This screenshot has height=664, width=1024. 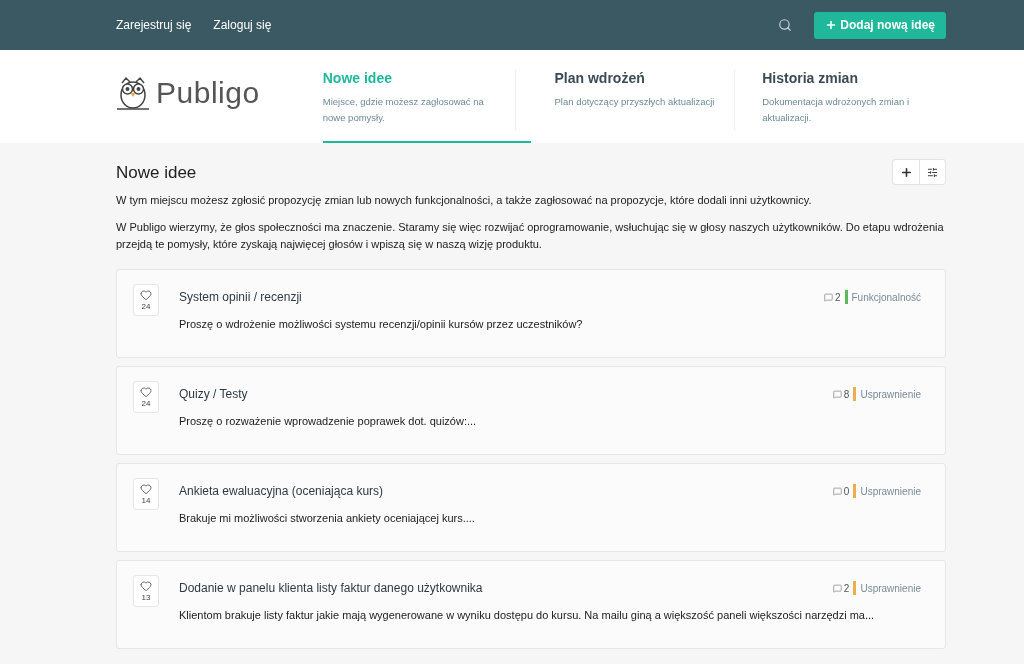 I want to click on tab-title: Plan wdrożeń, so click(x=600, y=78).